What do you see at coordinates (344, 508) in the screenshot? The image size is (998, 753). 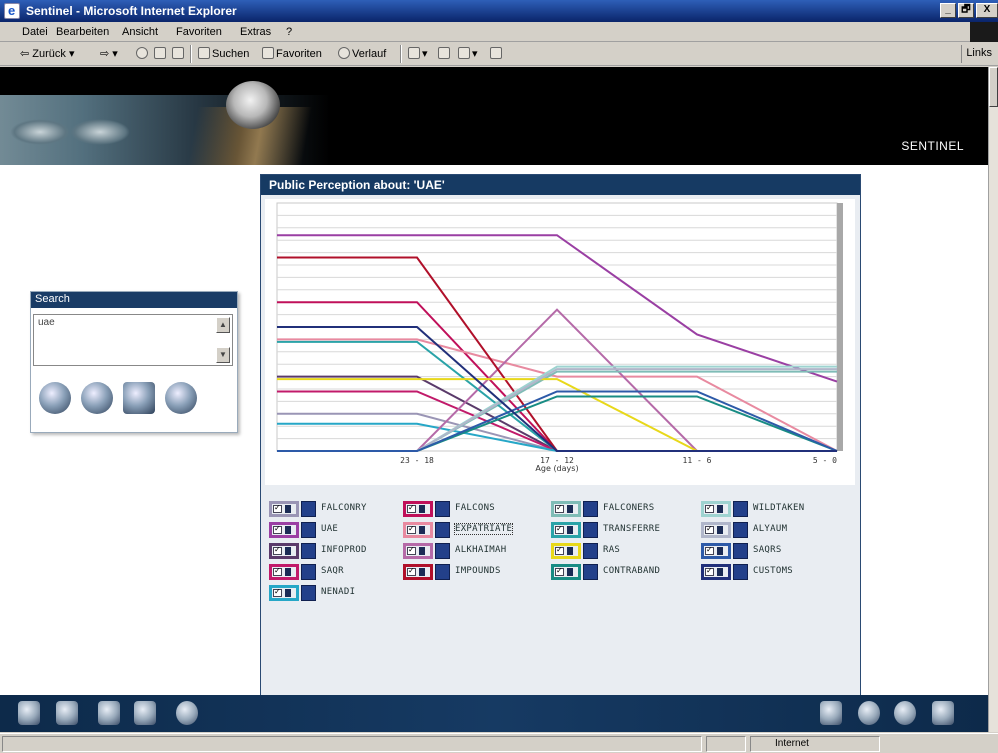 I see `legend-label: FALCONRY` at bounding box center [344, 508].